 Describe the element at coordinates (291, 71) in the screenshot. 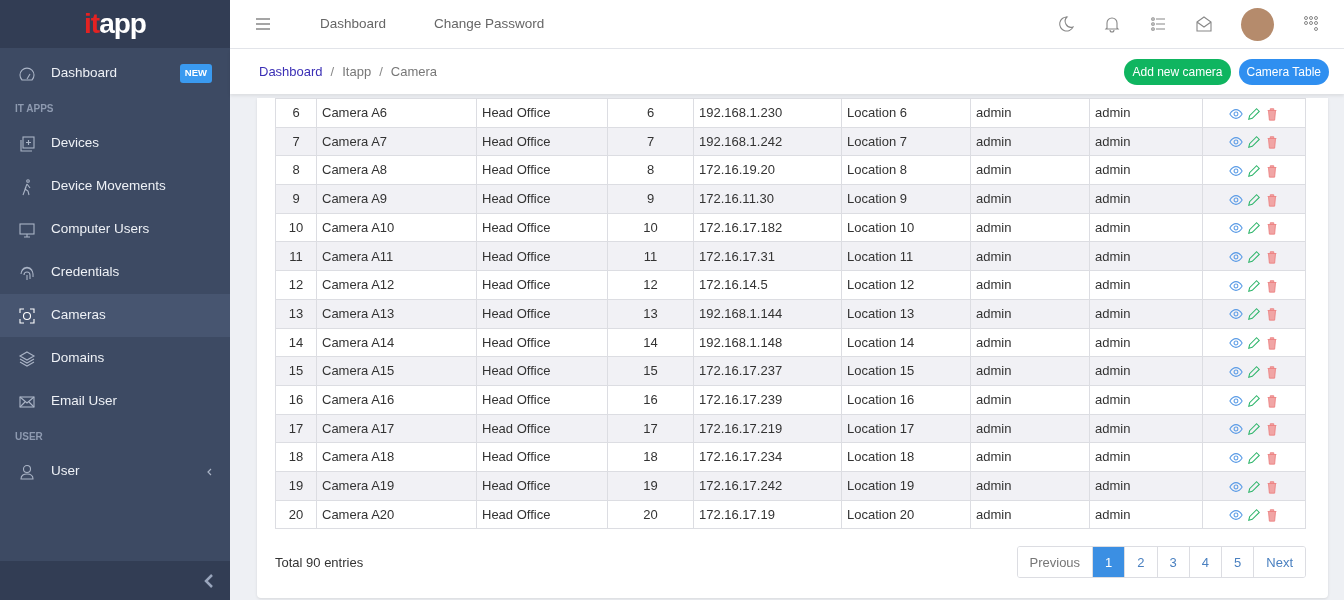

I see `breadcrumb-link: Dashboard` at that location.